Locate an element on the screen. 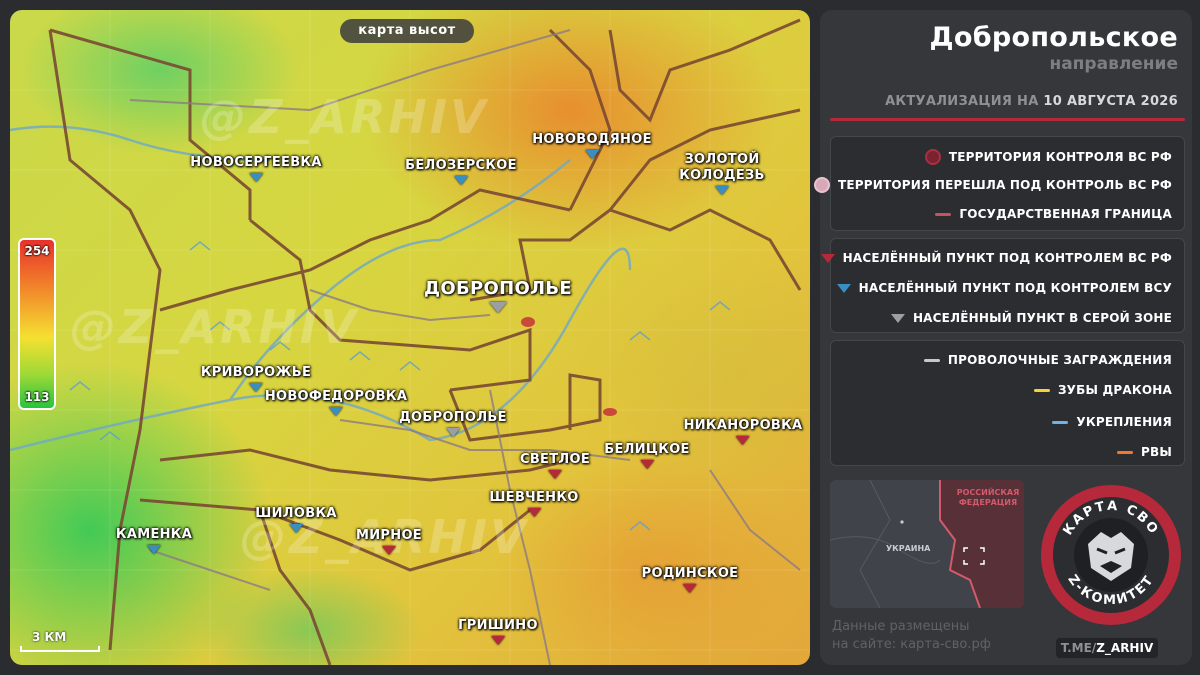 The width and height of the screenshot is (1200, 675). settlement-name: ШИЛОВКА is located at coordinates (296, 513).